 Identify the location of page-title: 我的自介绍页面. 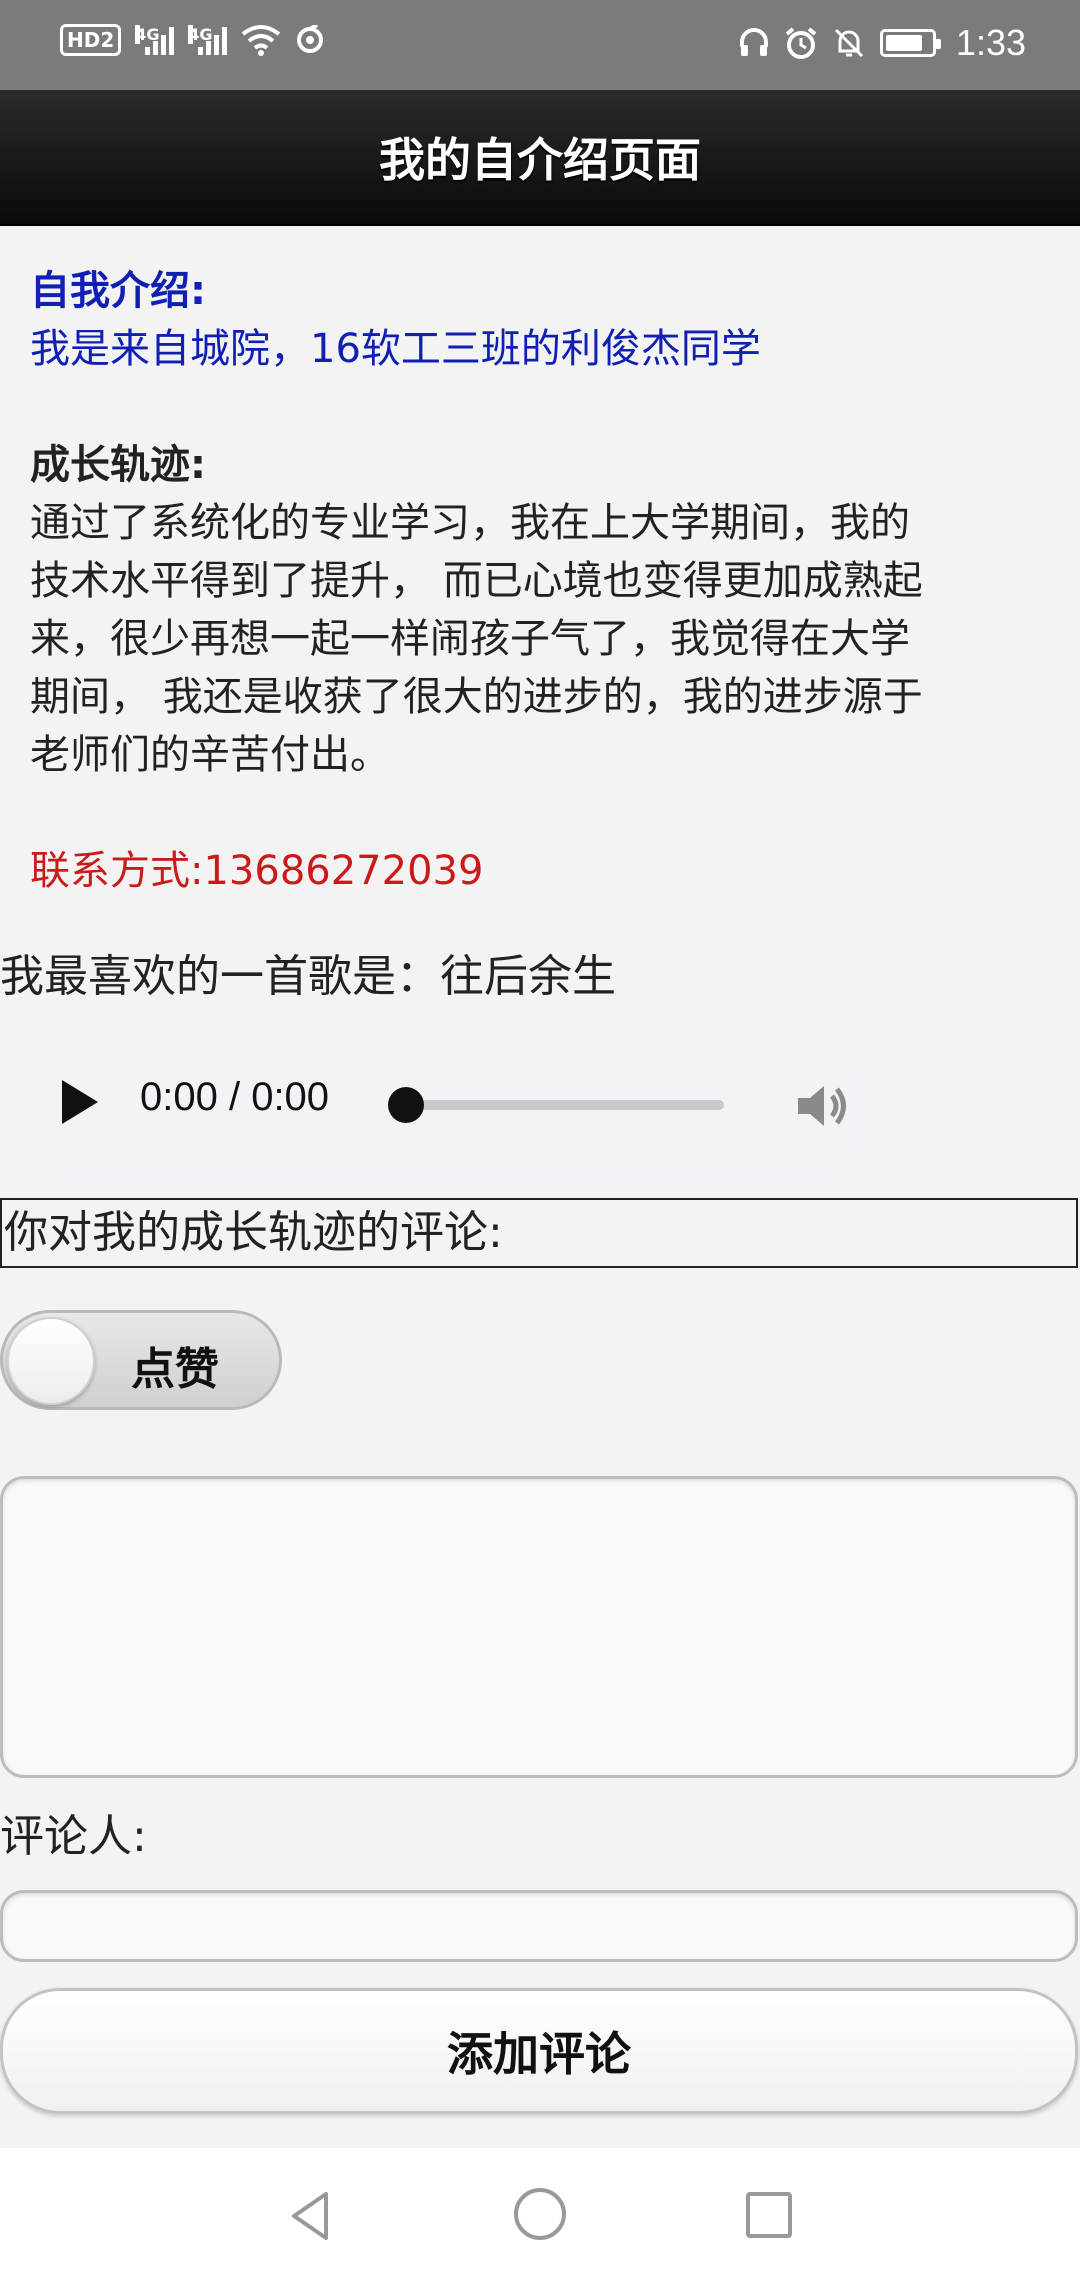
(540, 160).